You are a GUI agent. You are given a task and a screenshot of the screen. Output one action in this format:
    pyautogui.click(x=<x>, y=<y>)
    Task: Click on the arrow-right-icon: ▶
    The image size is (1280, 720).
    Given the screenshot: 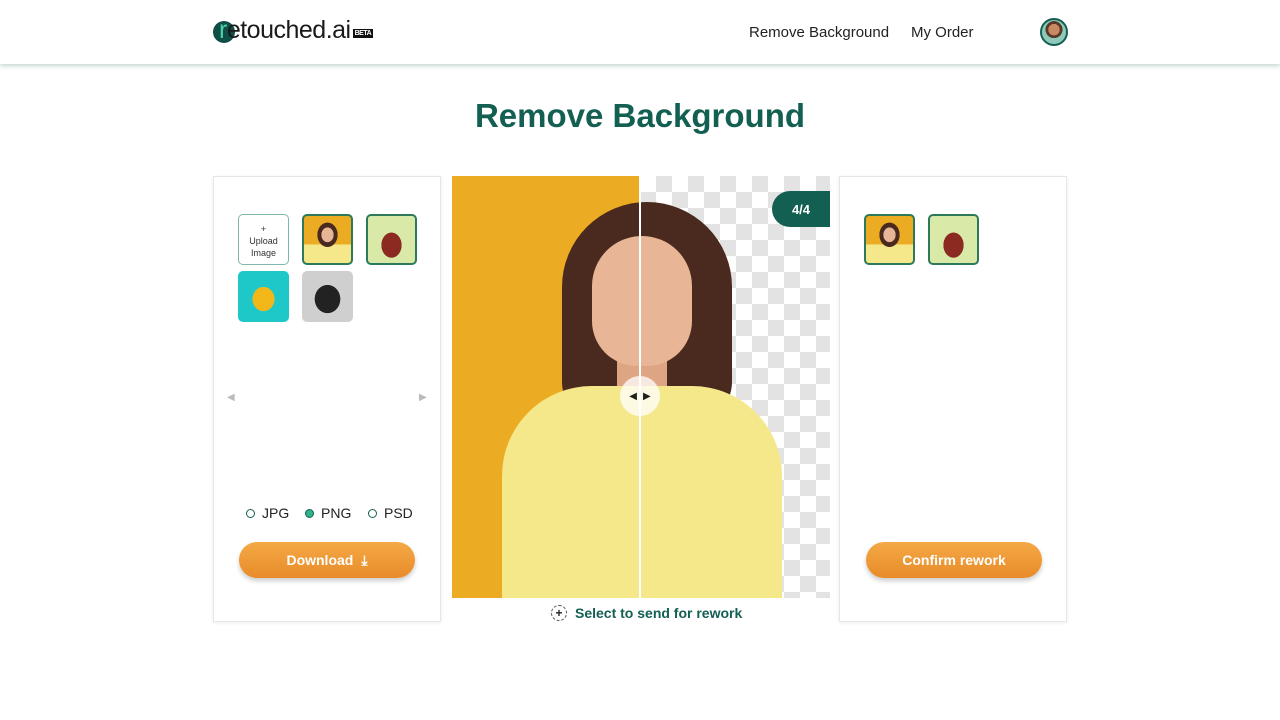 What is the action you would take?
    pyautogui.click(x=647, y=396)
    